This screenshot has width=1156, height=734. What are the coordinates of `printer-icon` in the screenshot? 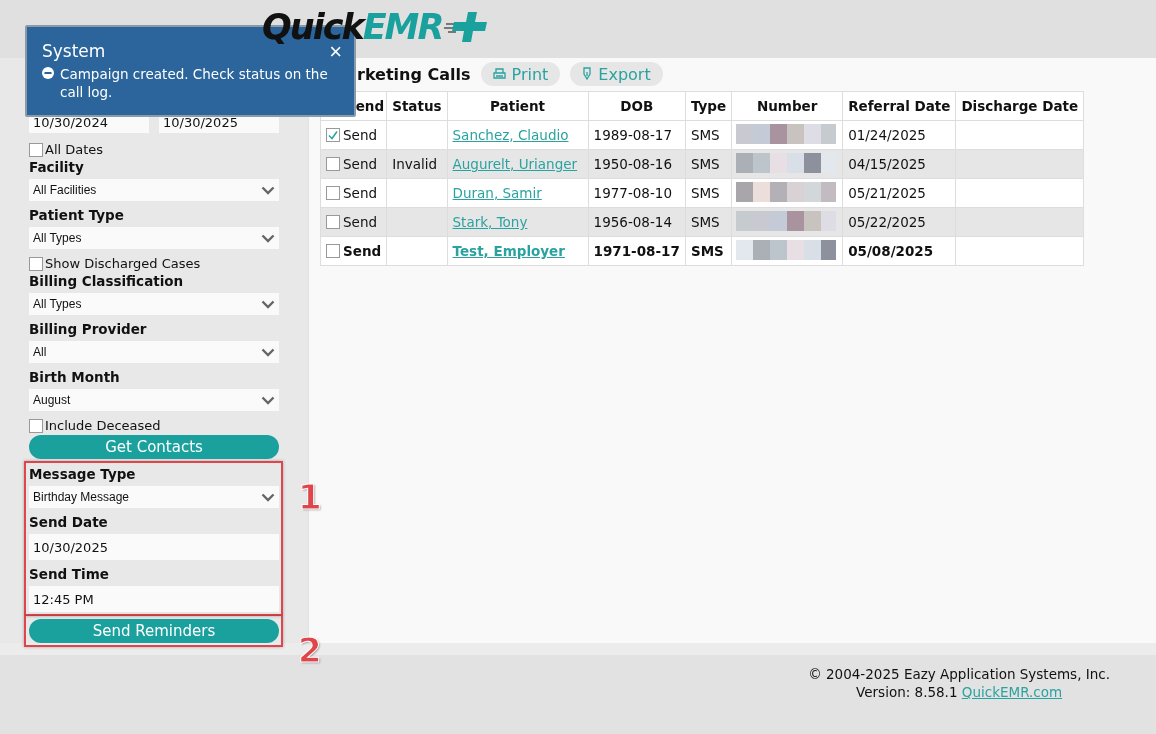 It's located at (499, 74).